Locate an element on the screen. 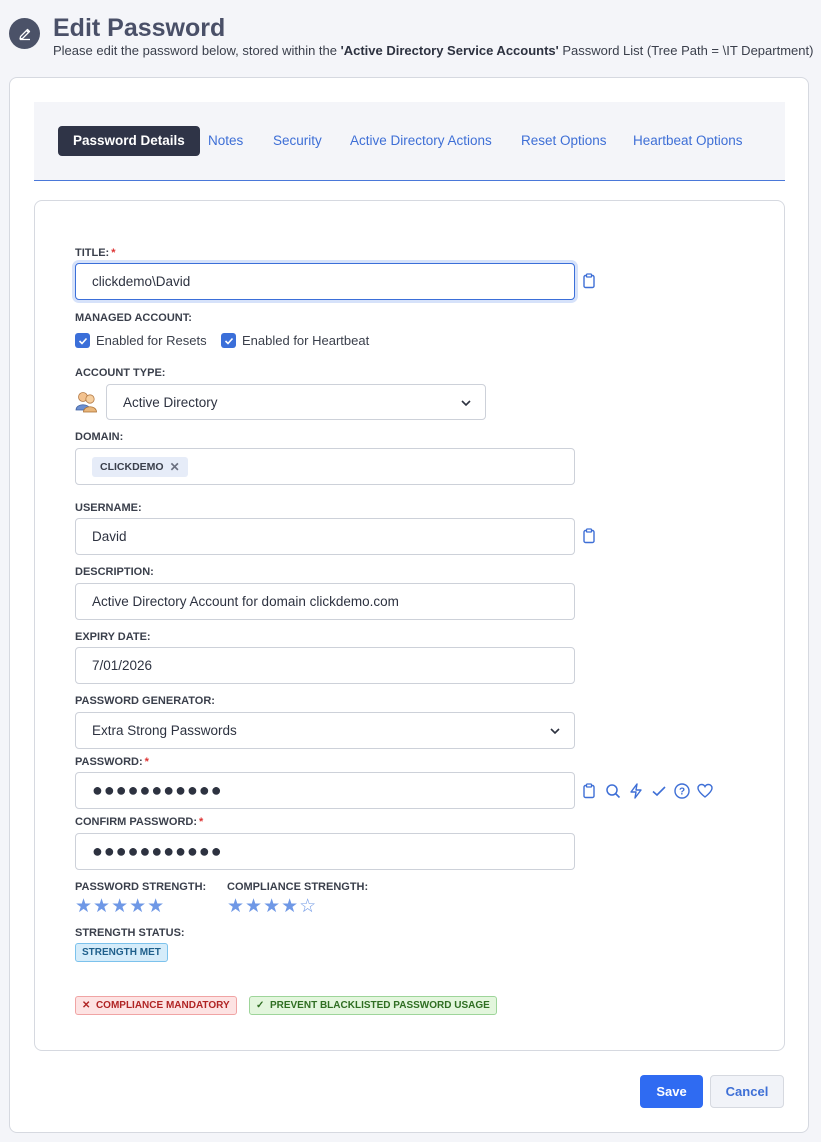  managed-account-options: Enabled for Resets Enabled for Heartbeat is located at coordinates (275, 342).